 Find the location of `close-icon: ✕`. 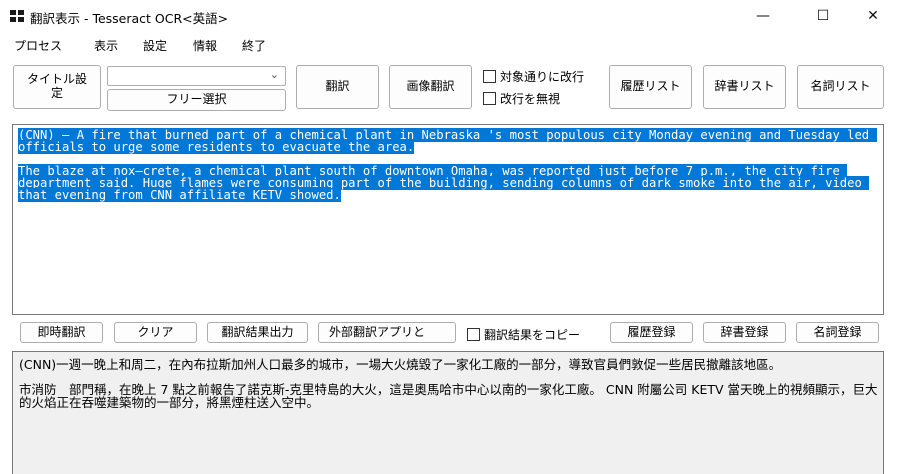

close-icon: ✕ is located at coordinates (873, 16).